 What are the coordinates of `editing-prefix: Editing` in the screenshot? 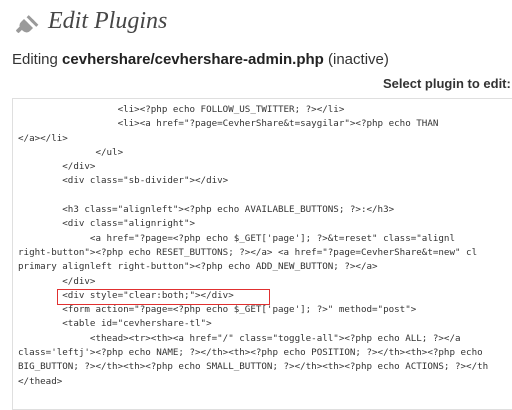 It's located at (37, 59).